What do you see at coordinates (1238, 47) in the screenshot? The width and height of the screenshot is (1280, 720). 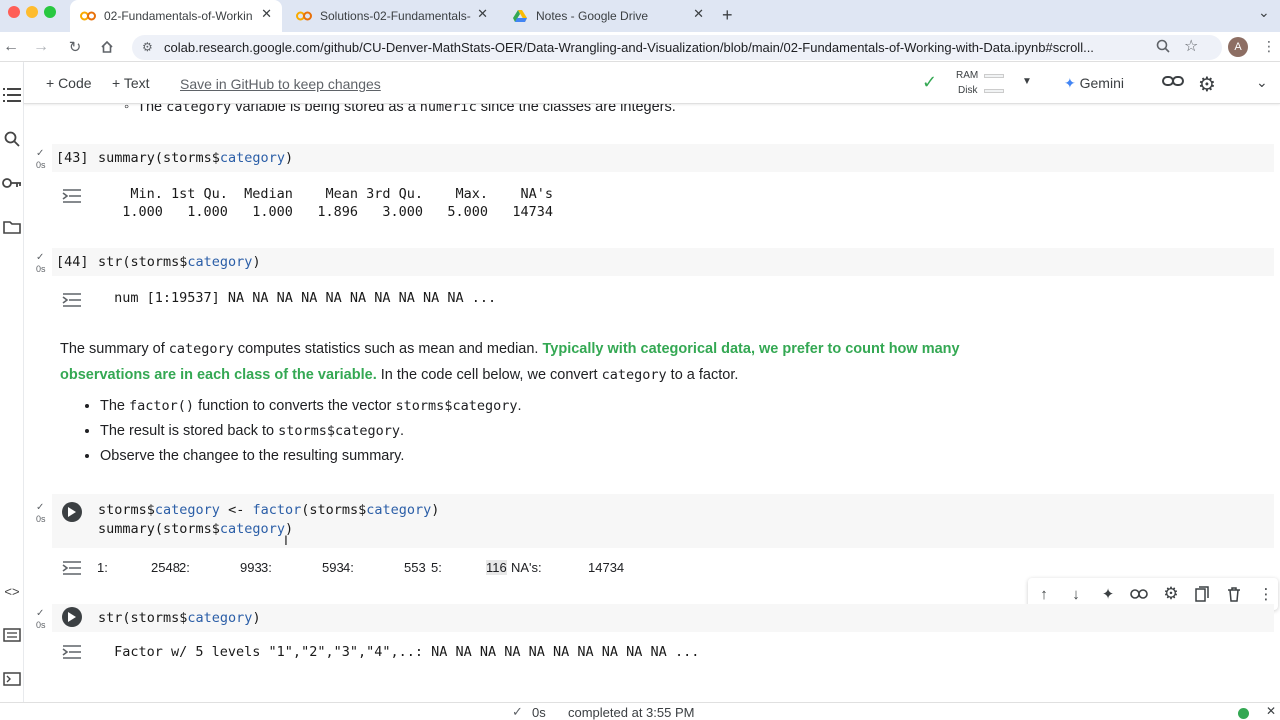 I see `profile-avatar: A` at bounding box center [1238, 47].